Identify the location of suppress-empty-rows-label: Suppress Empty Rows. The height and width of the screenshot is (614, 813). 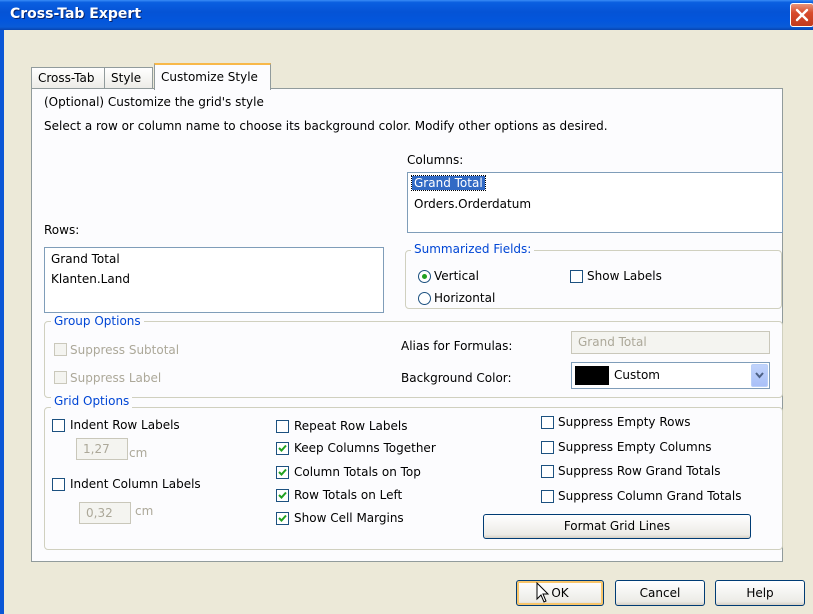
(624, 422).